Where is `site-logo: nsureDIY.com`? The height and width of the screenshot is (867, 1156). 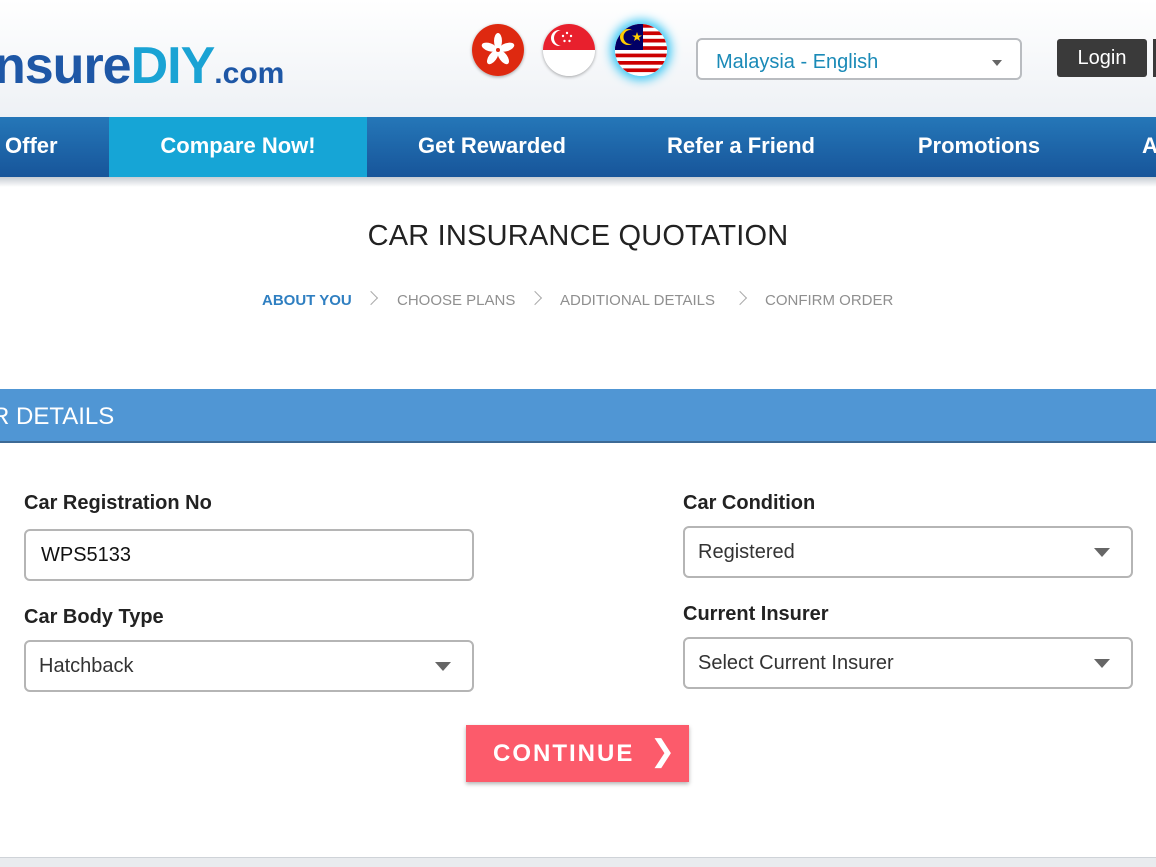
site-logo: nsureDIY.com is located at coordinates (142, 70).